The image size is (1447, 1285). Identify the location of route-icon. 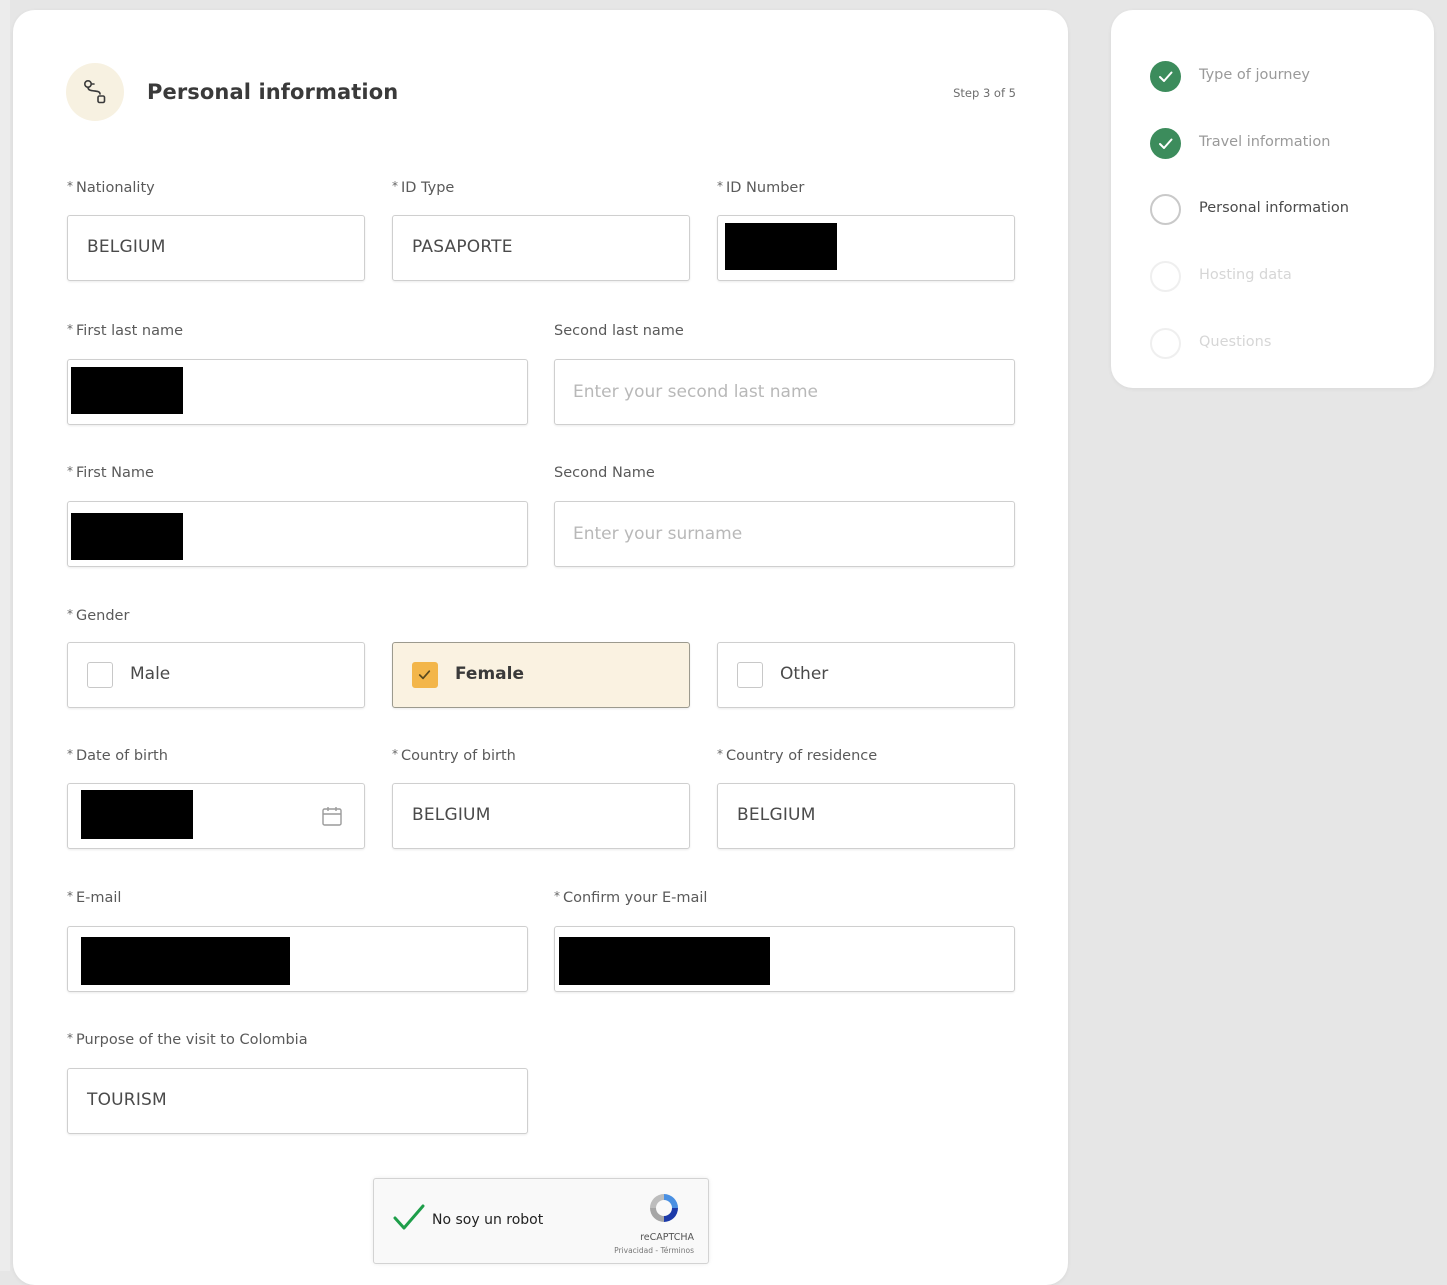
(95, 92).